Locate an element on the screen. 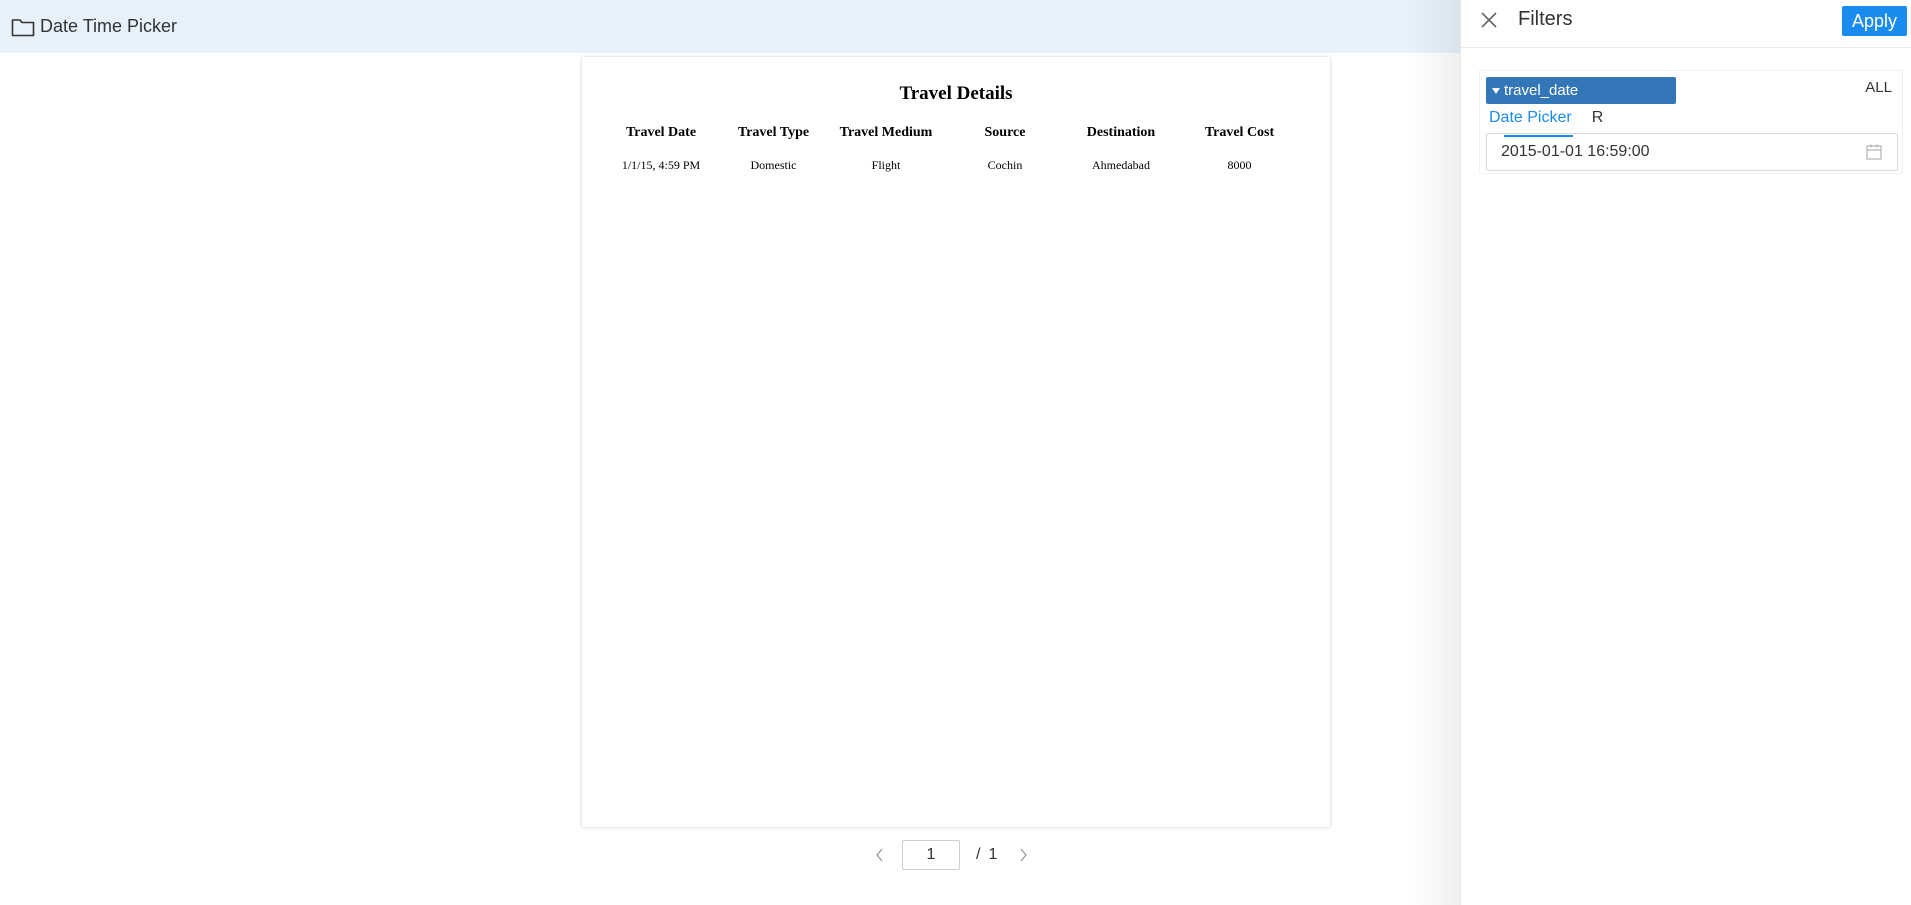 This screenshot has height=905, width=1911. report-title: Travel Details is located at coordinates (956, 93).